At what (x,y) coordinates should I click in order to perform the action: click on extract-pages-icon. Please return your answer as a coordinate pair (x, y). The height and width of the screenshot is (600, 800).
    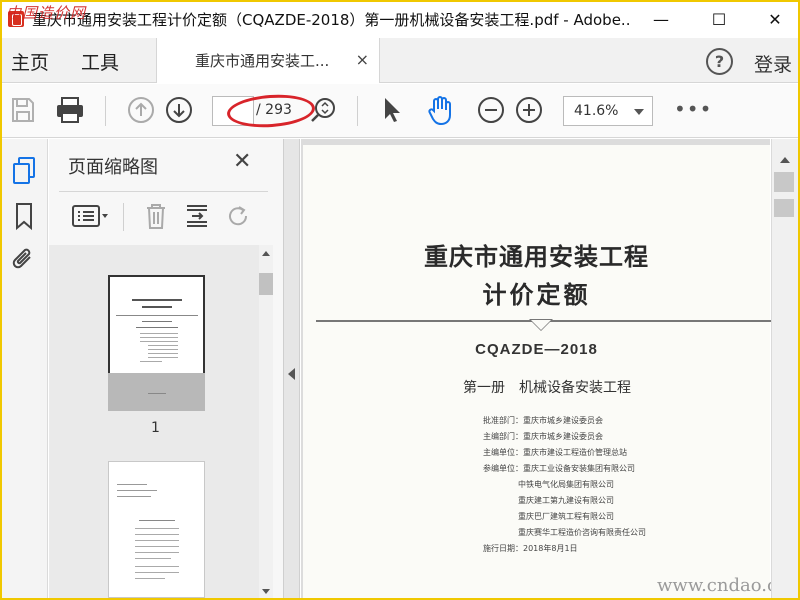
    Looking at the image, I should click on (197, 216).